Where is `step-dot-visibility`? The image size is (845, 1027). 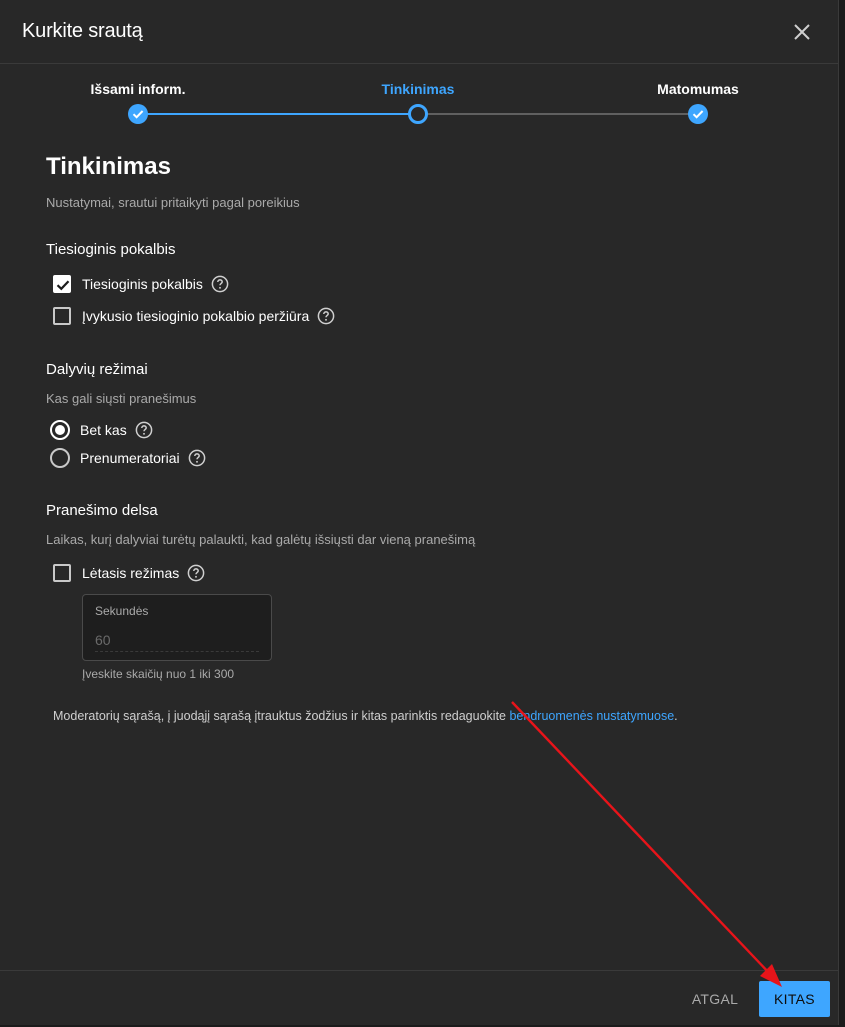 step-dot-visibility is located at coordinates (698, 114).